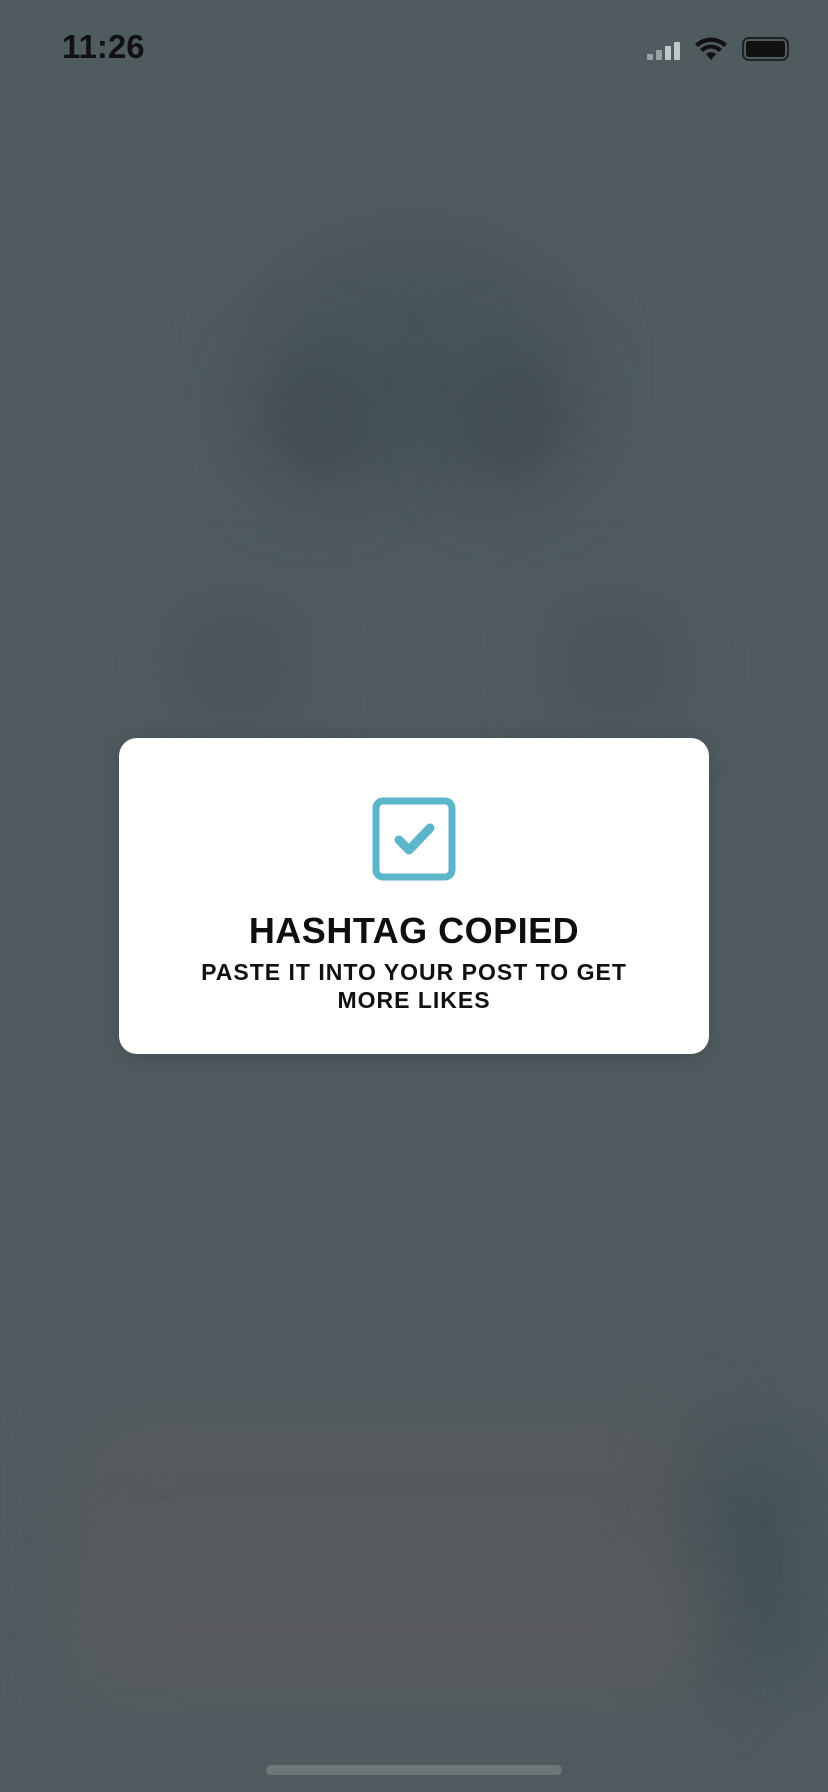  Describe the element at coordinates (711, 49) in the screenshot. I see `wifi-icon` at that location.